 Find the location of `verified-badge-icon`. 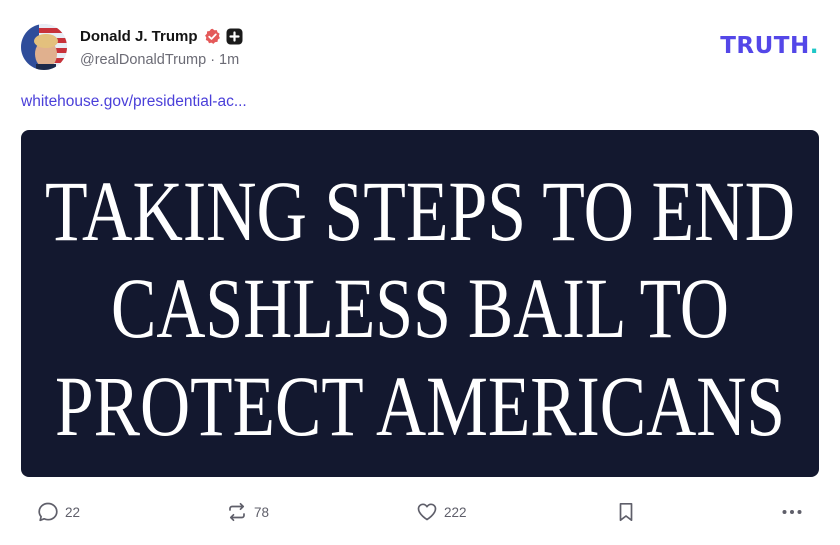

verified-badge-icon is located at coordinates (212, 36).